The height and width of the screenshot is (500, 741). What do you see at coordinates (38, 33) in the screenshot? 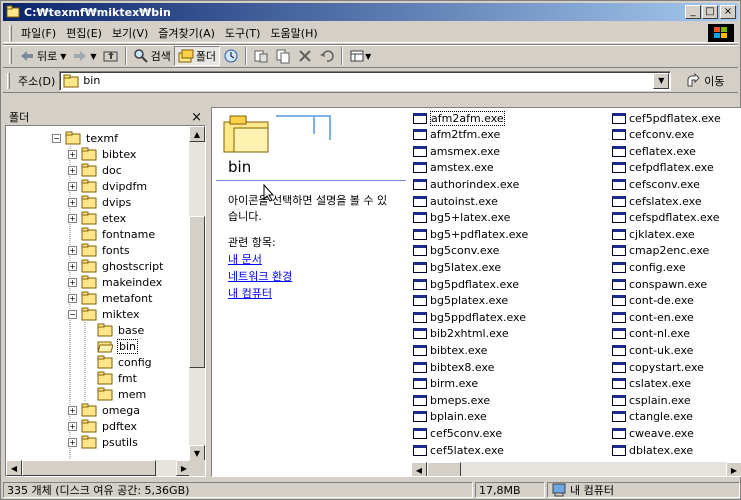
I see `menu-file: 파일(F)` at bounding box center [38, 33].